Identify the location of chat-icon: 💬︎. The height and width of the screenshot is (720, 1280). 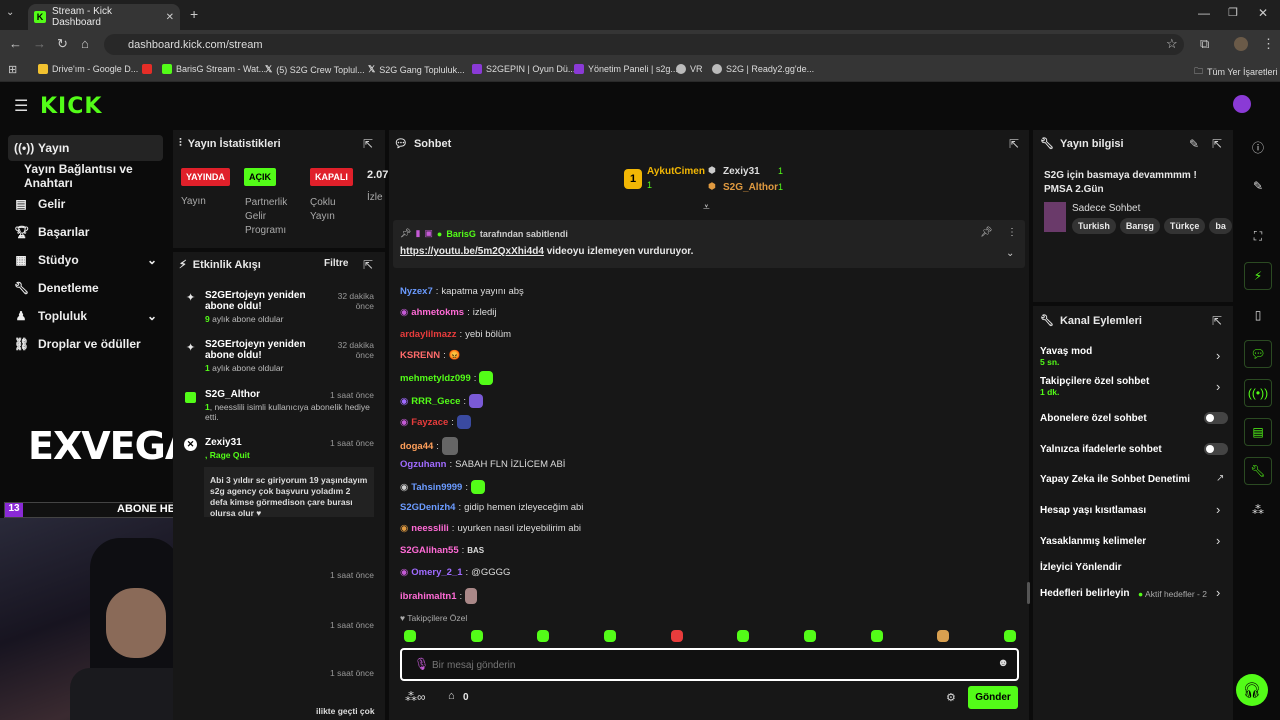
(1258, 354).